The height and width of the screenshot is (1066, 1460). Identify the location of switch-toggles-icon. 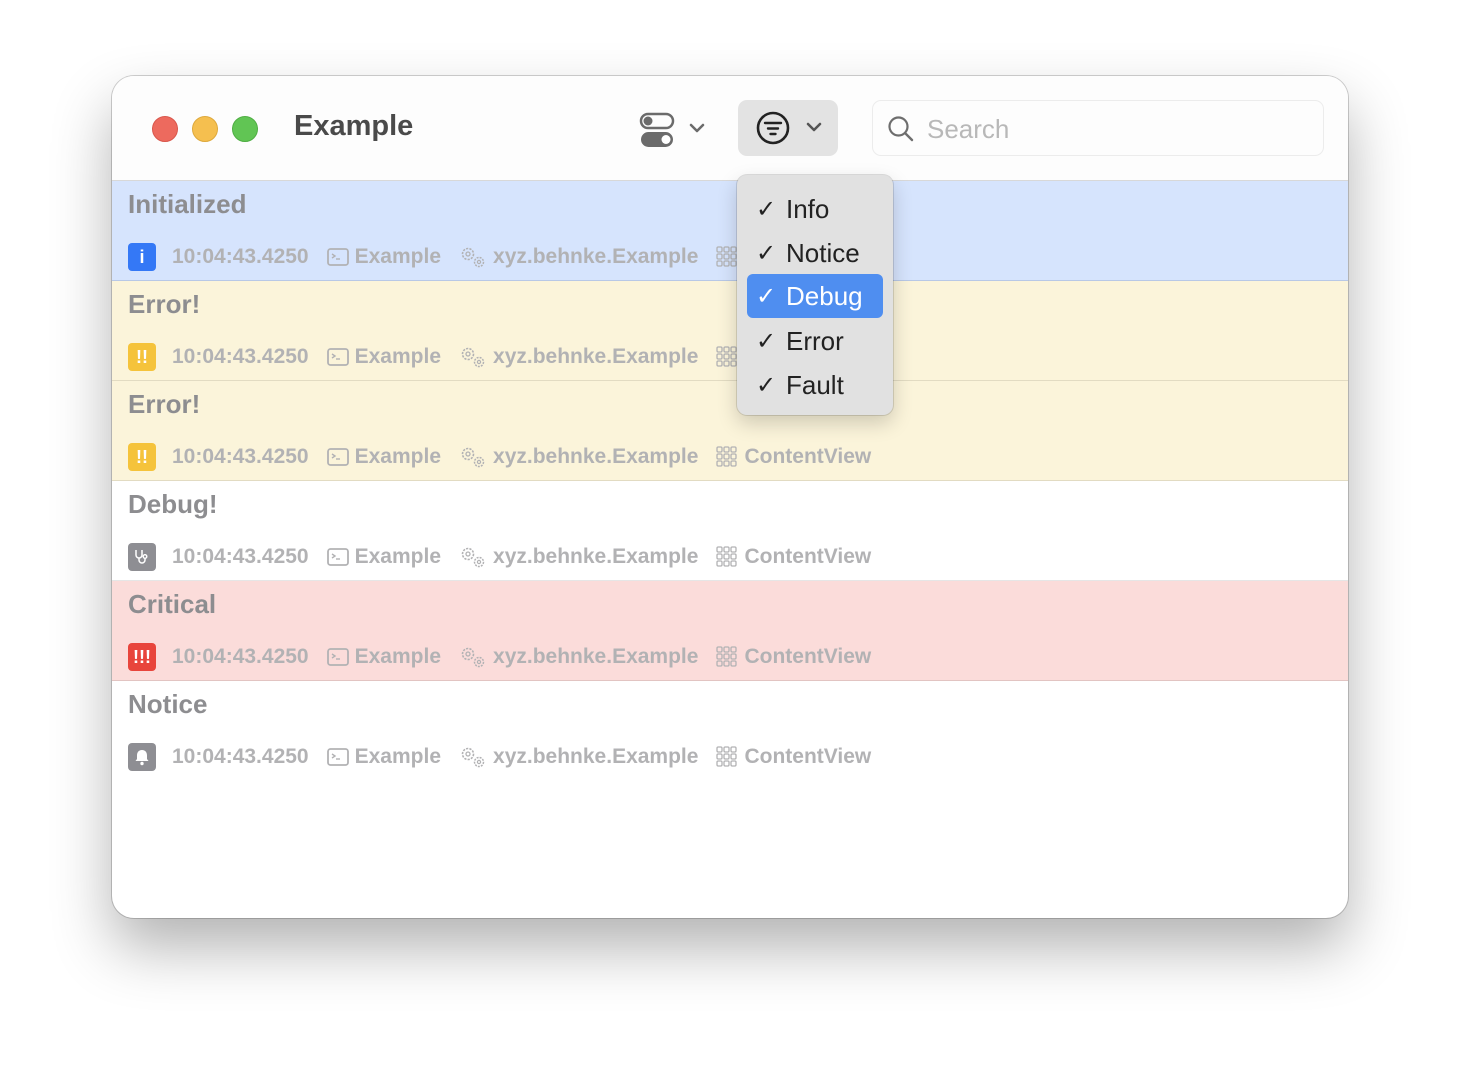
(672, 129).